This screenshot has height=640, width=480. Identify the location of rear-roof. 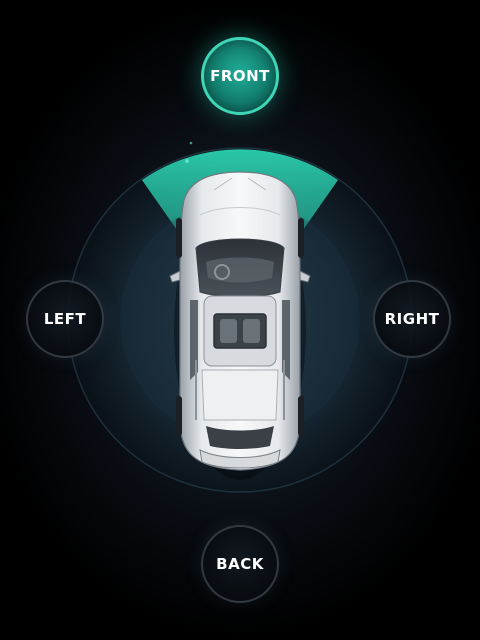
(240, 395).